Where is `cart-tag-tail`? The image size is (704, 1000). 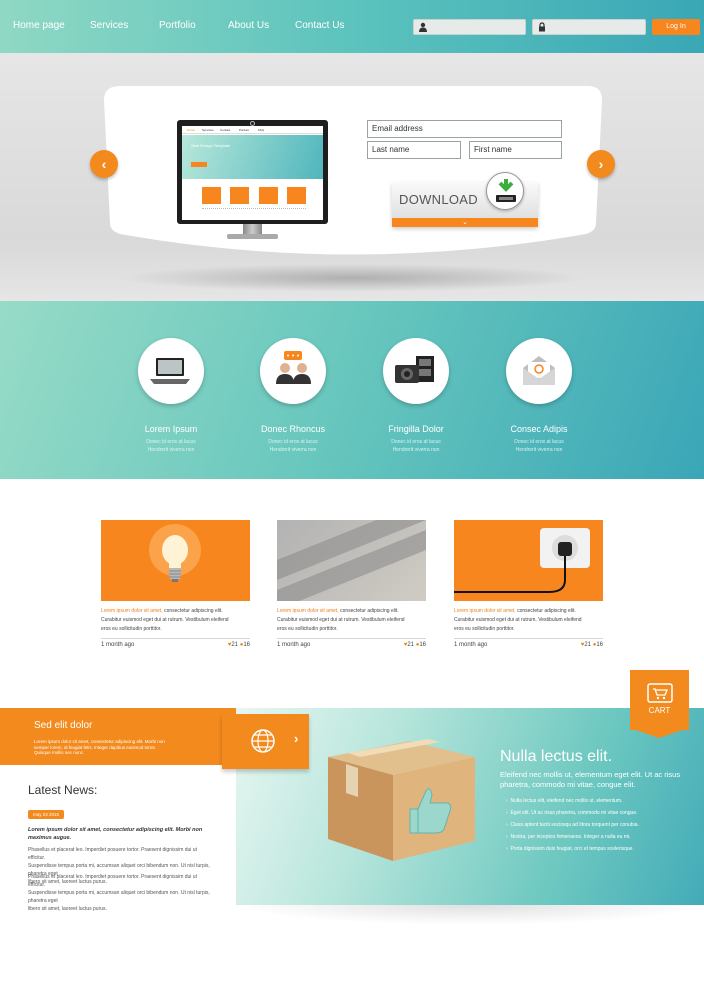 cart-tag-tail is located at coordinates (659, 733).